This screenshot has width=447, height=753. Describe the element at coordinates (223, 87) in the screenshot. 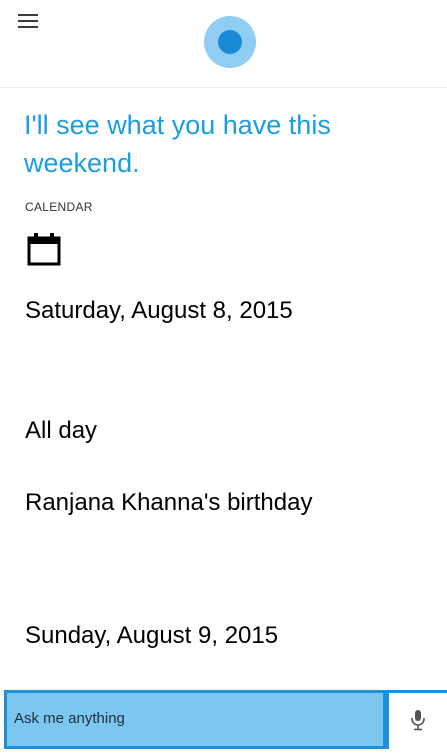

I see `header-divider` at that location.